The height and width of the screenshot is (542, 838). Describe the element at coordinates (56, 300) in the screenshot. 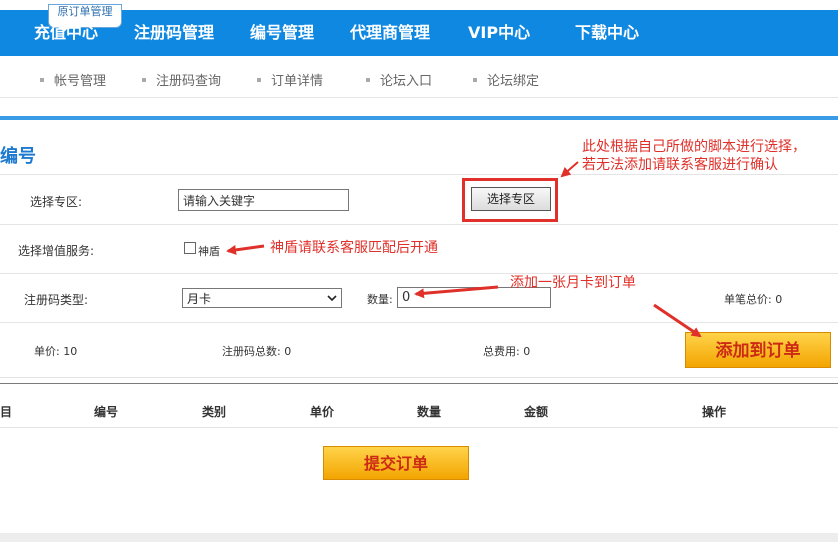

I see `code-type-label: 注册码类型:` at that location.